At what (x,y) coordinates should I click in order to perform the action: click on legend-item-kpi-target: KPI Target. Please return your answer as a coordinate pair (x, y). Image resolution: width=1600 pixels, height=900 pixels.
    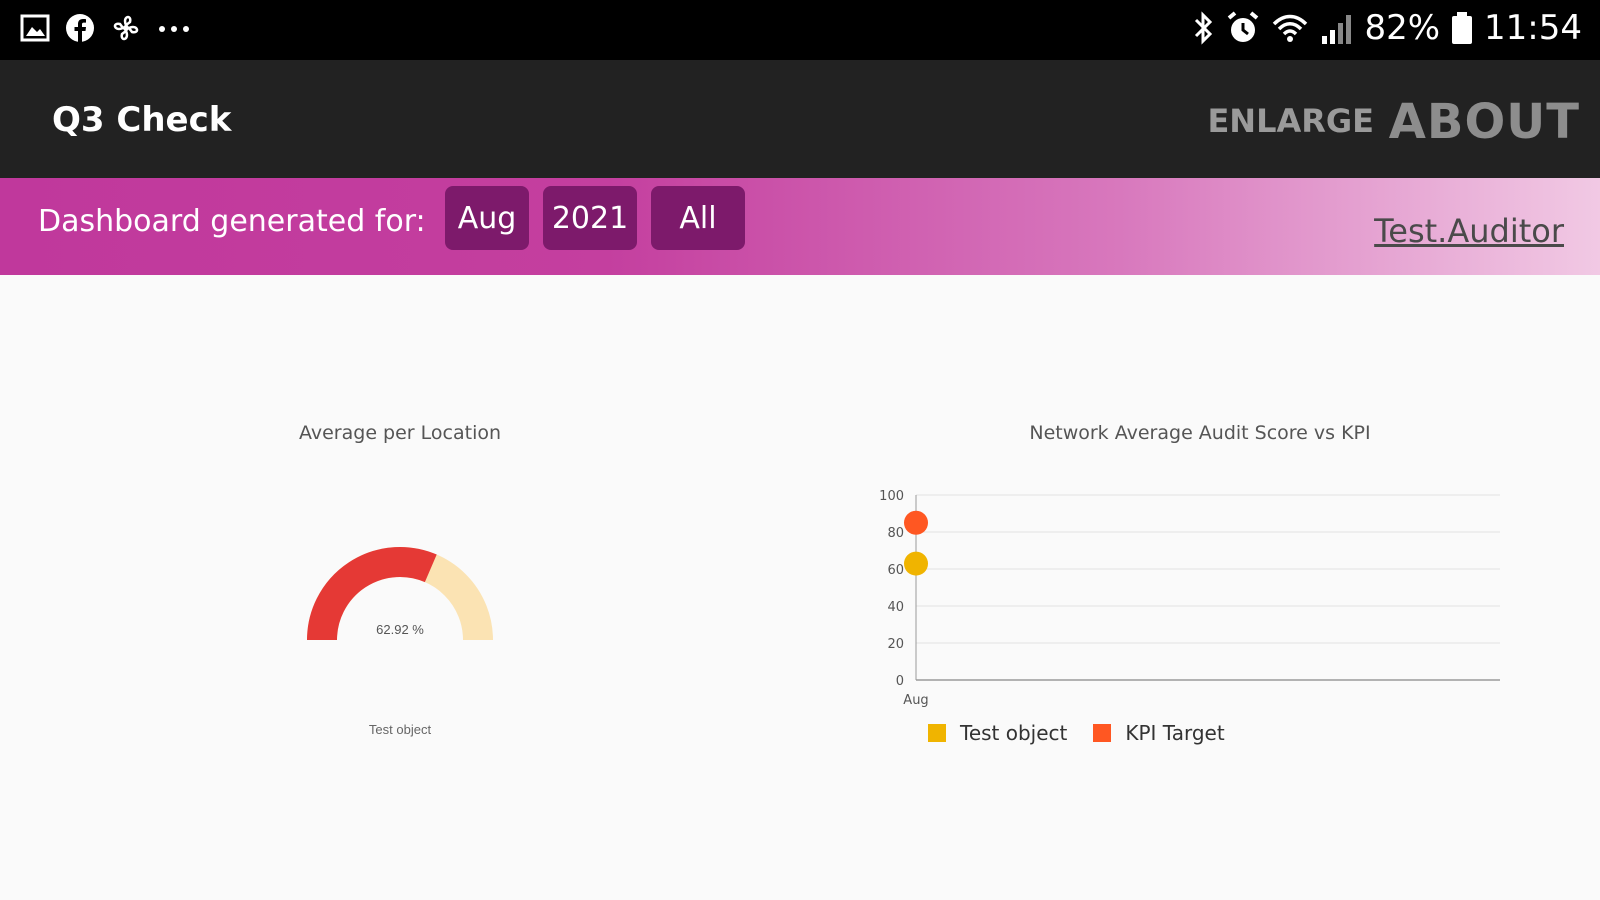
    Looking at the image, I should click on (1159, 733).